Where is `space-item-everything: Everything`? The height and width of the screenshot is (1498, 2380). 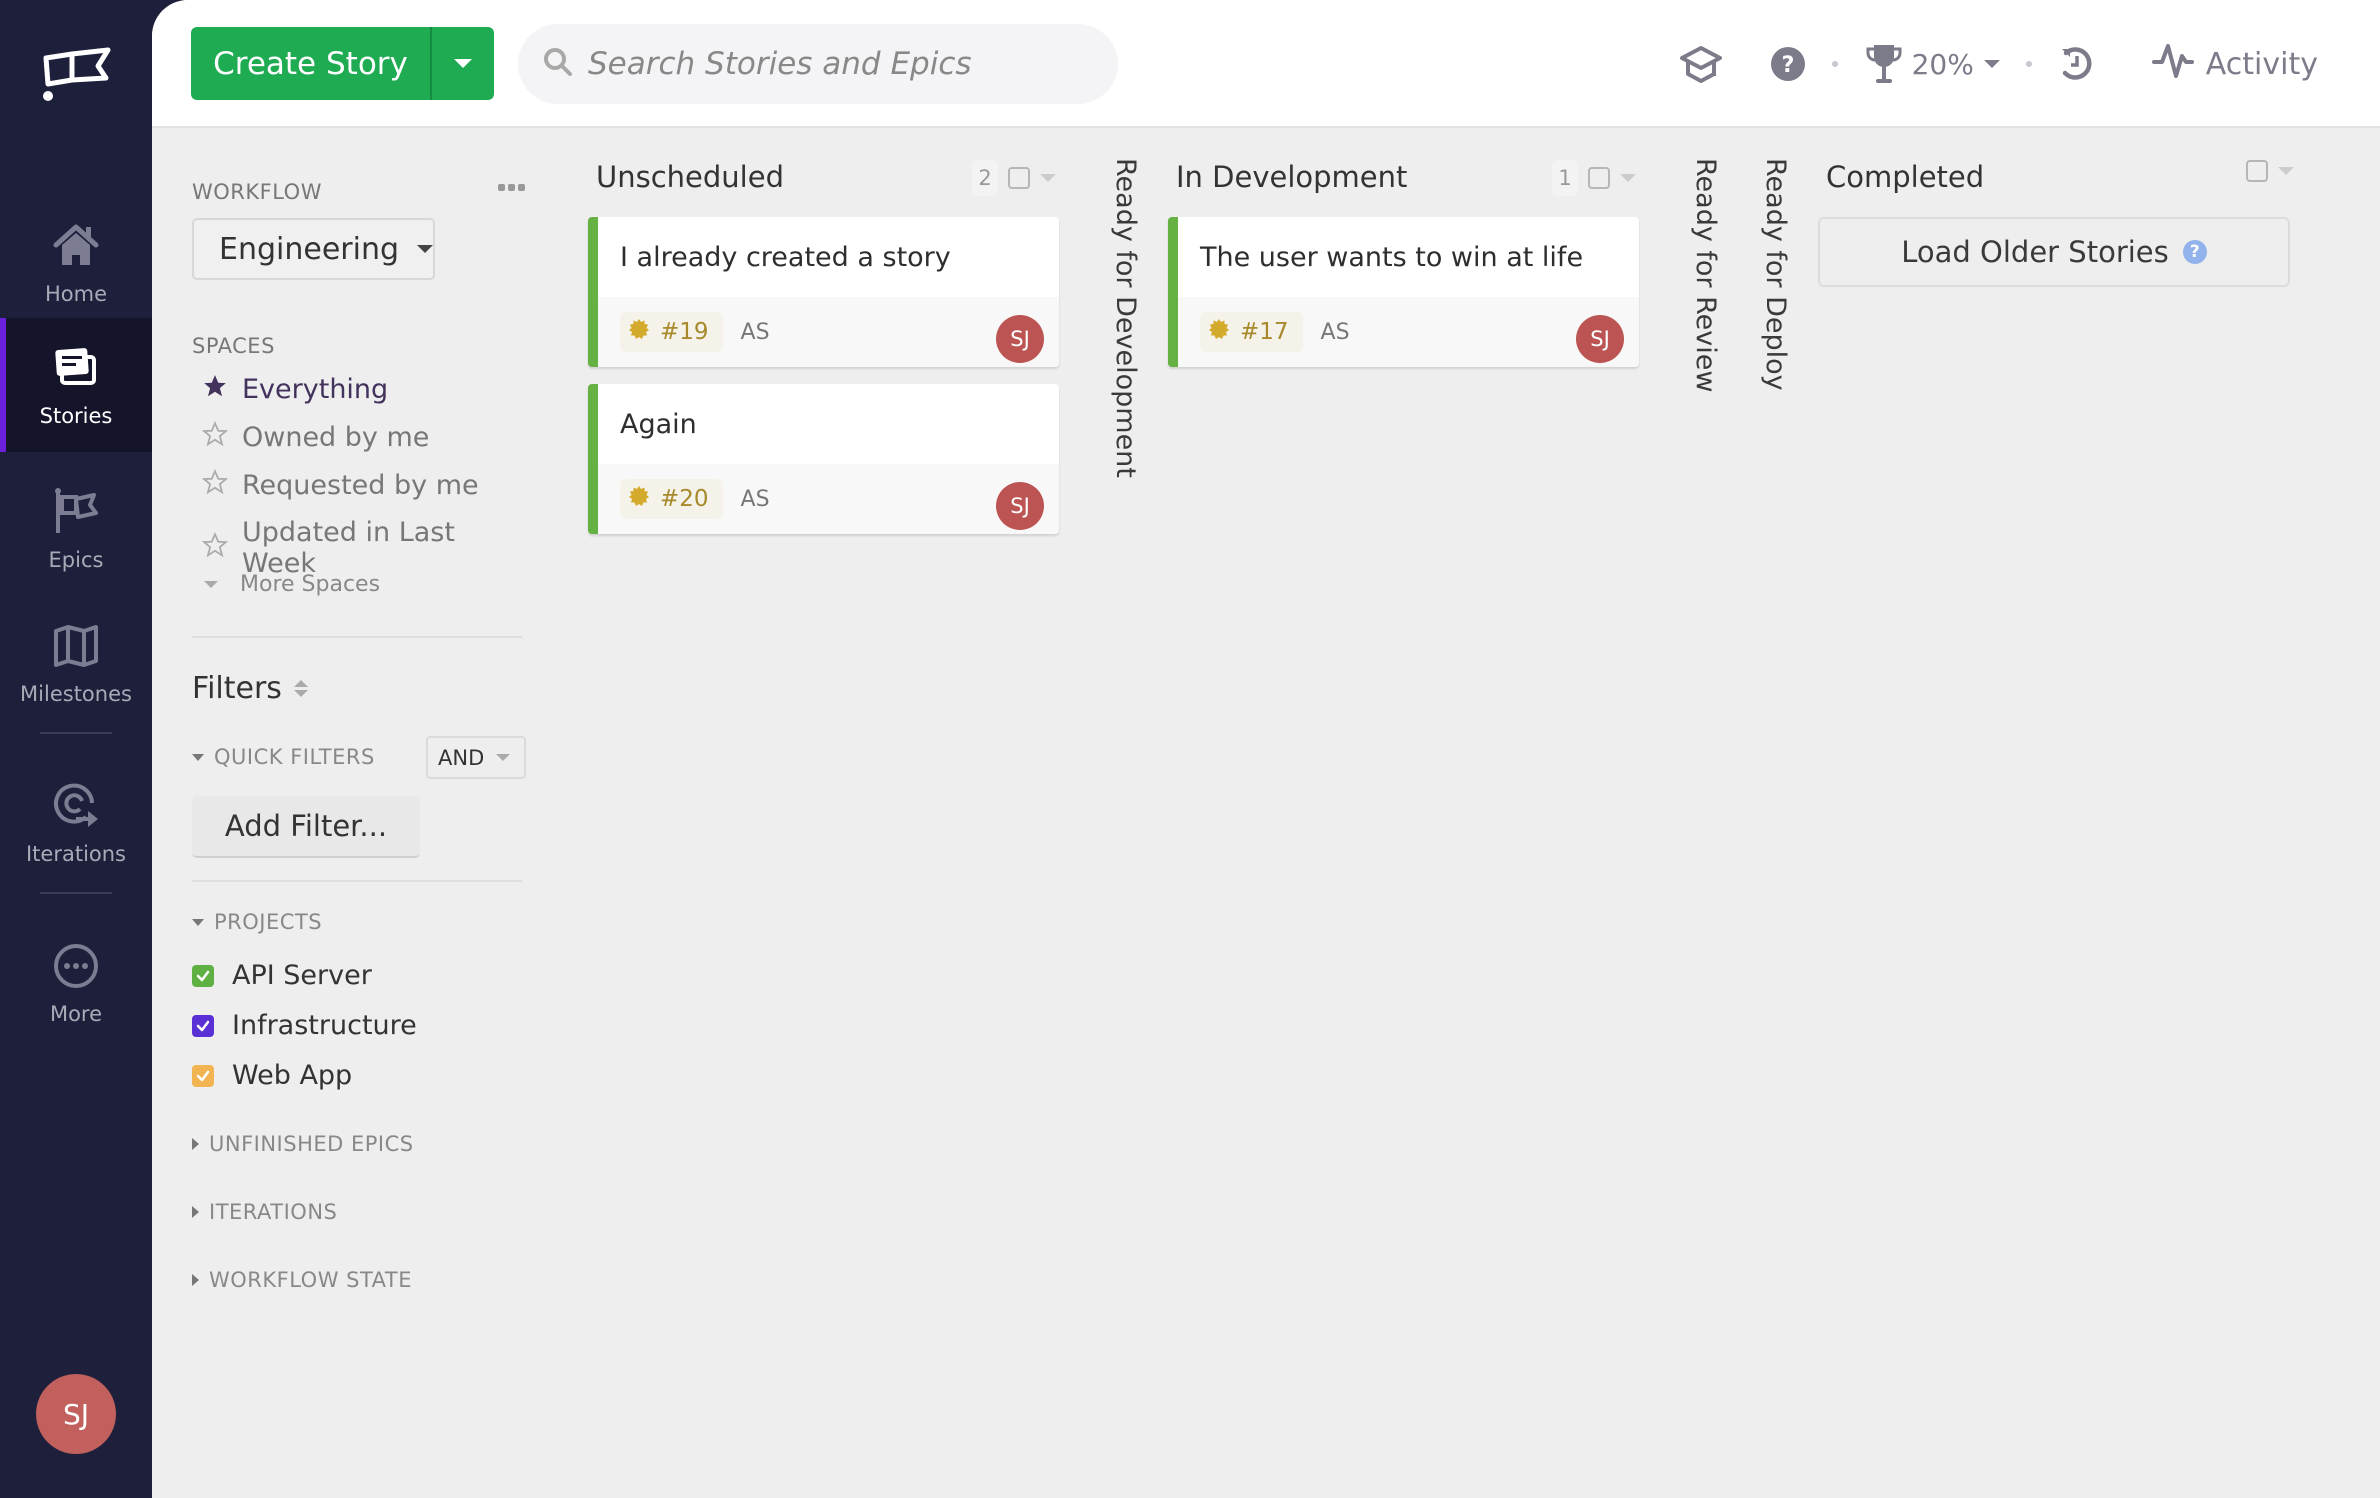
space-item-everything: Everything is located at coordinates (295, 389).